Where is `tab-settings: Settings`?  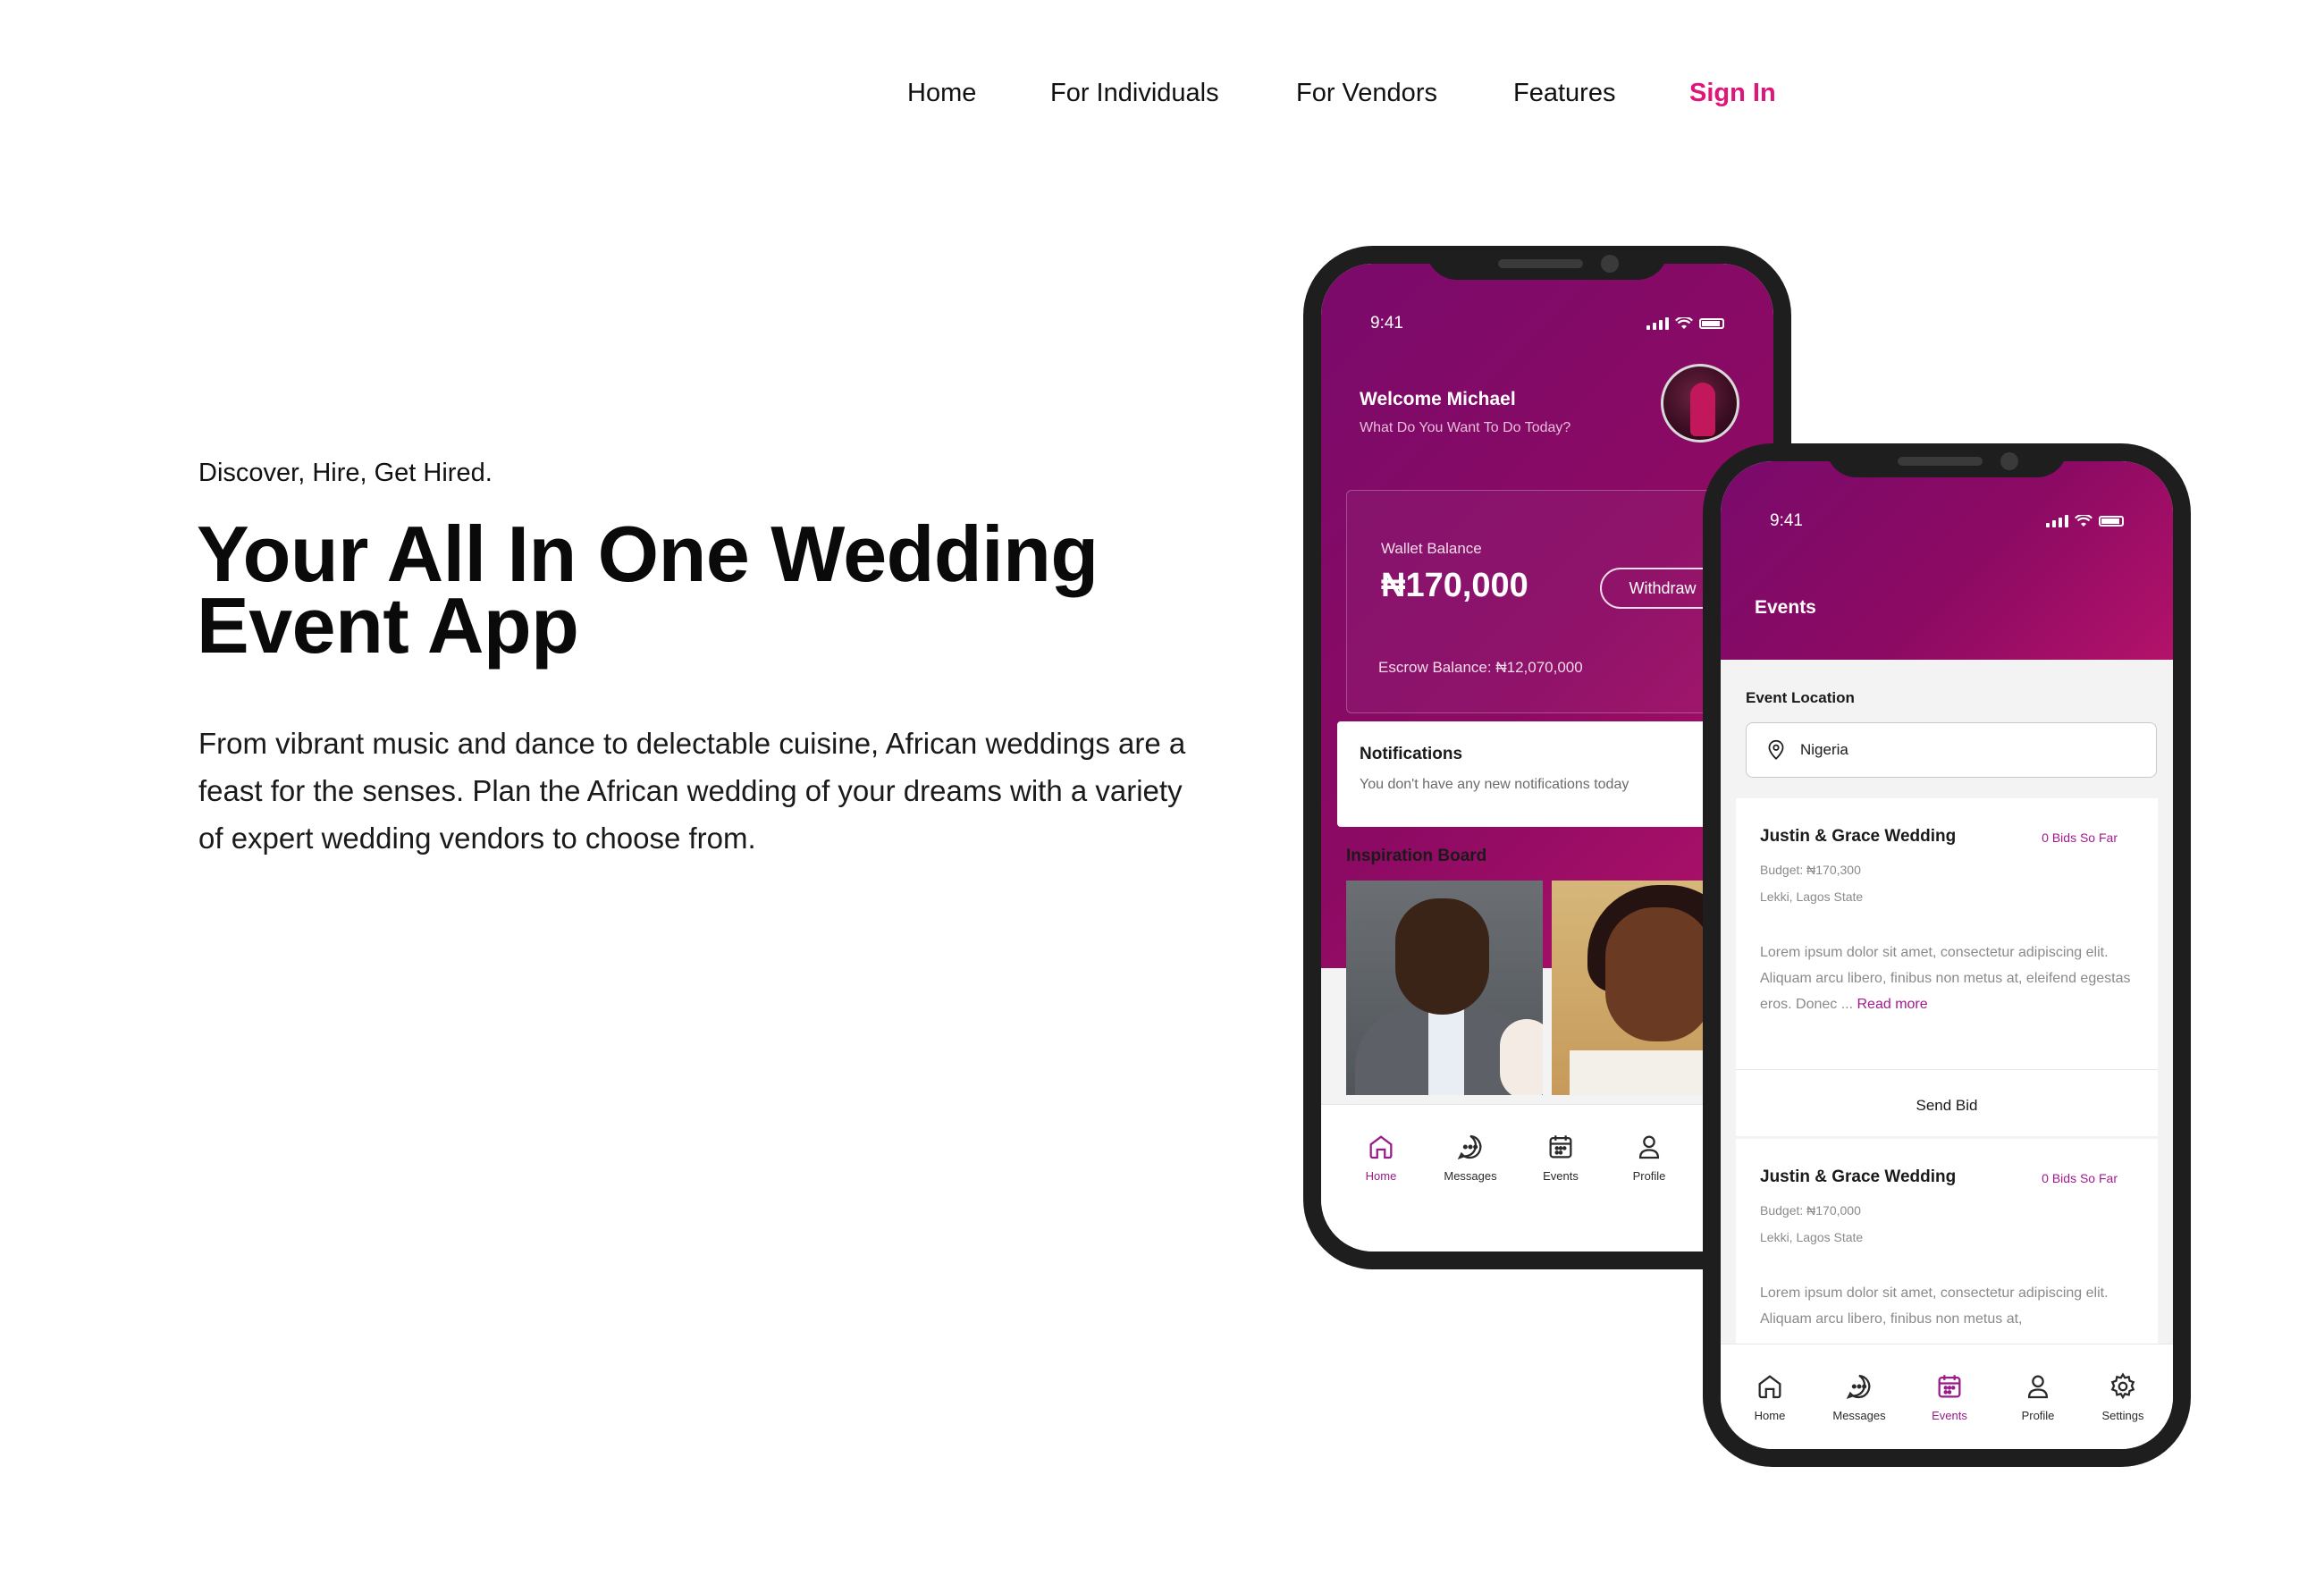
tab-settings: Settings is located at coordinates (2123, 1396).